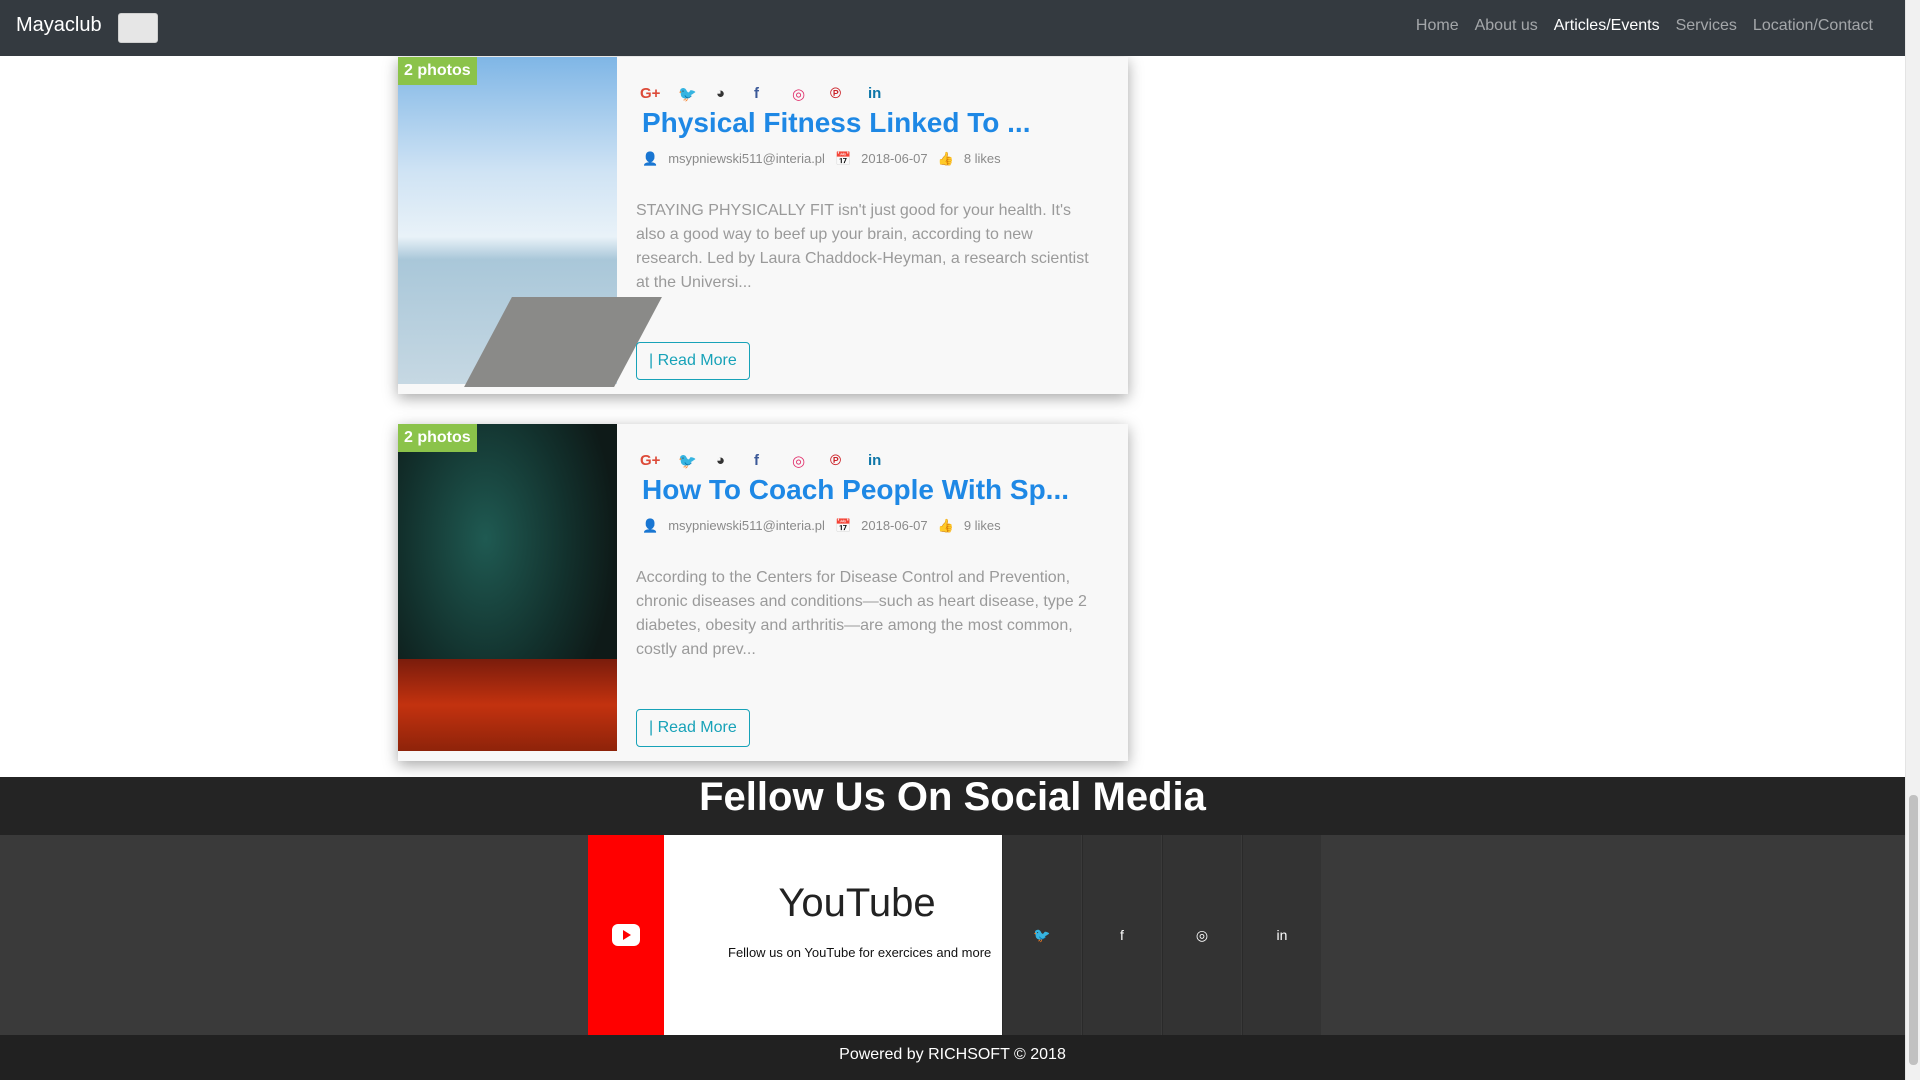  Describe the element at coordinates (1813, 26) in the screenshot. I see `nav-link-location: Location/Contact` at that location.